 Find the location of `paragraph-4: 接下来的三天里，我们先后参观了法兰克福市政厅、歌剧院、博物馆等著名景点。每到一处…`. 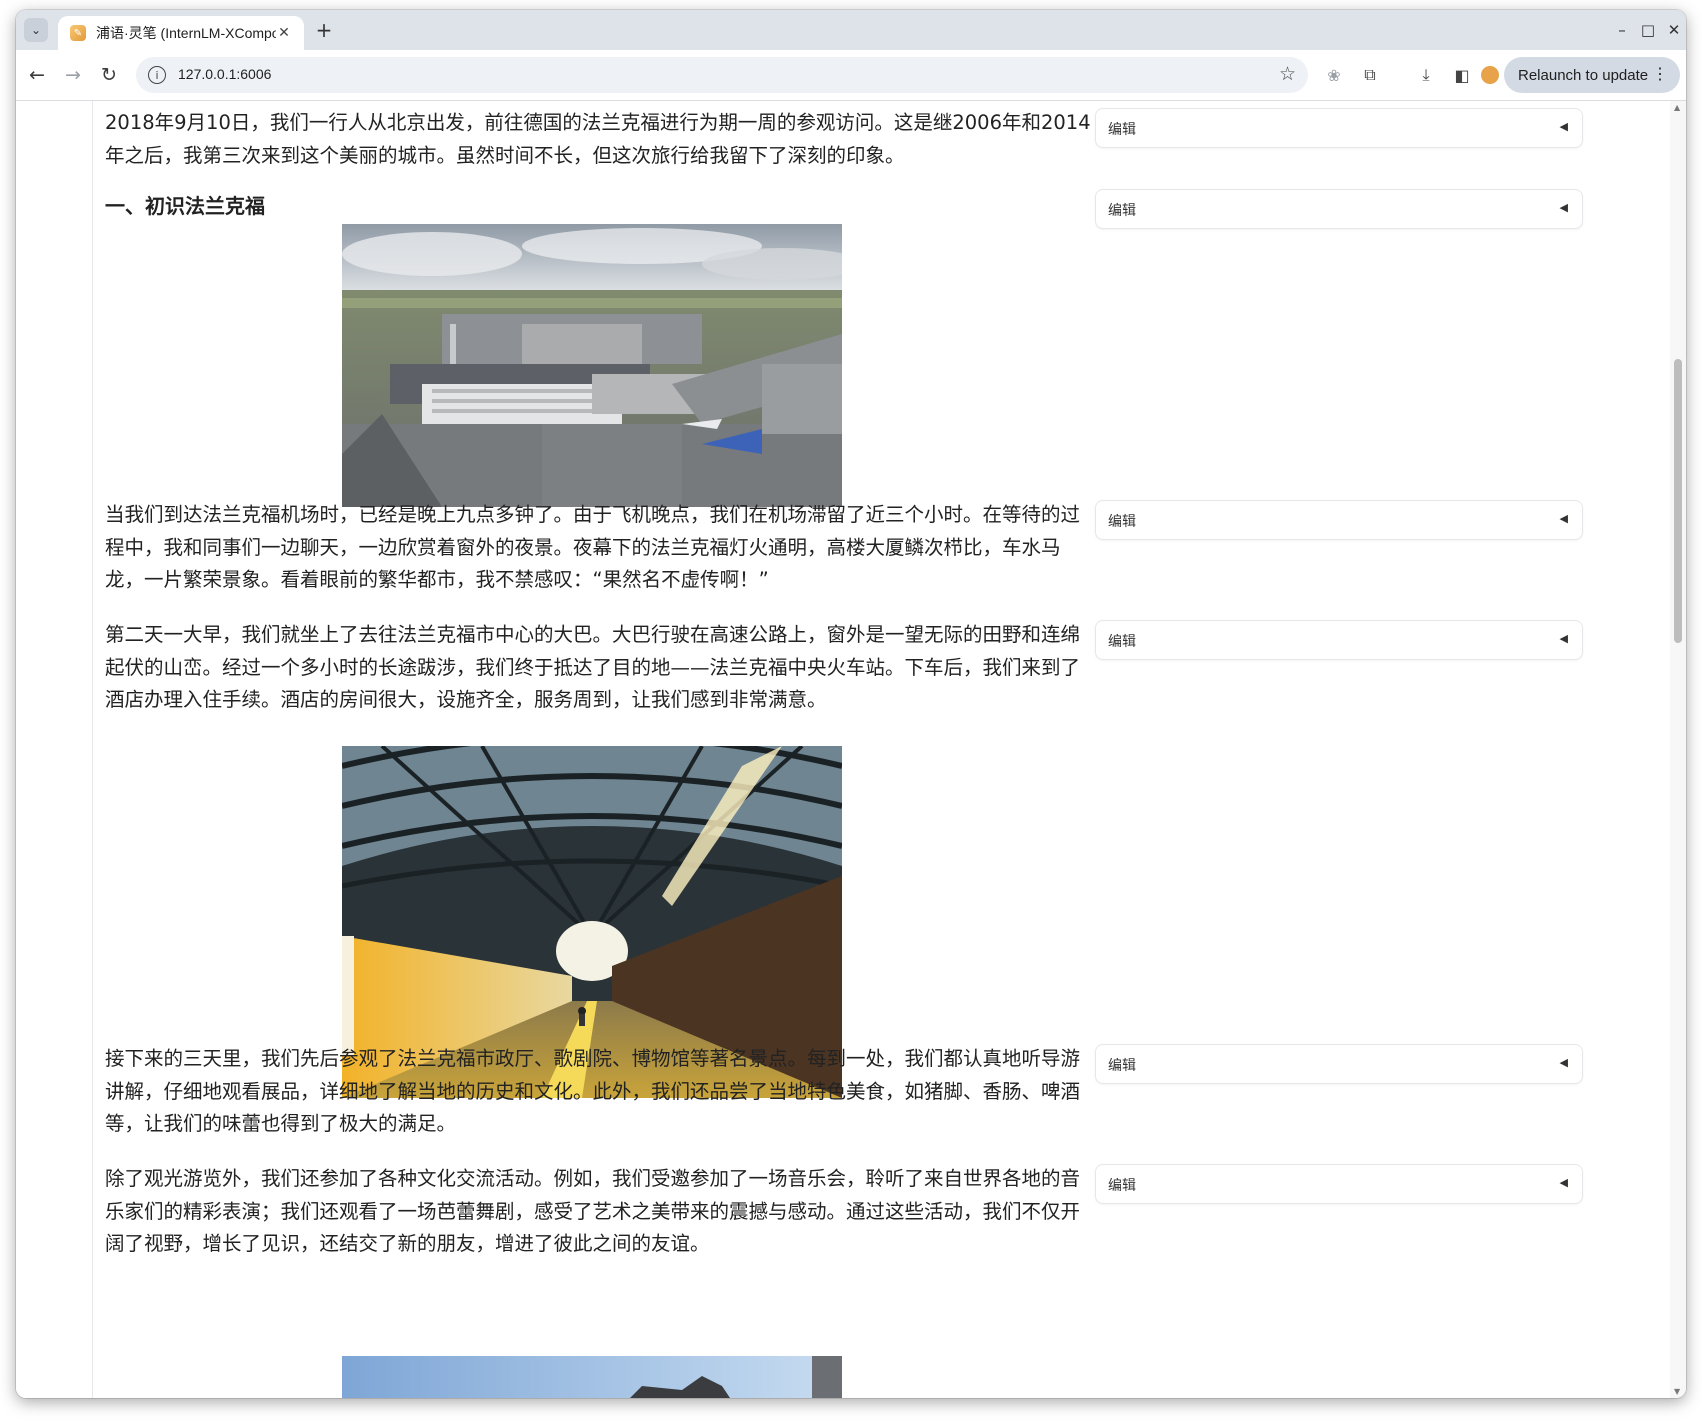

paragraph-4: 接下来的三天里，我们先后参观了法兰克福市政厅、歌剧院、博物馆等著名景点。每到一处… is located at coordinates (593, 1091).